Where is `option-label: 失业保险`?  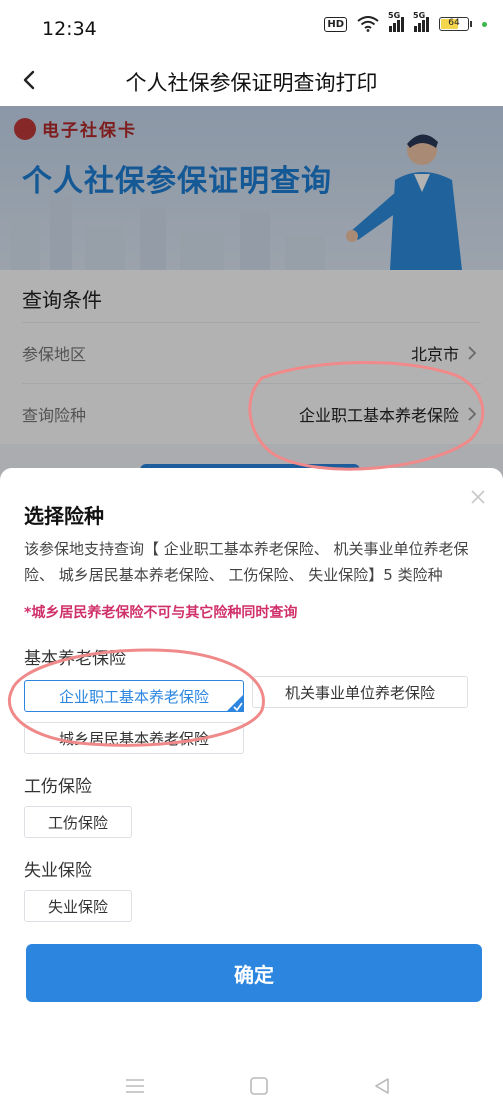
option-label: 失业保险 is located at coordinates (77, 906).